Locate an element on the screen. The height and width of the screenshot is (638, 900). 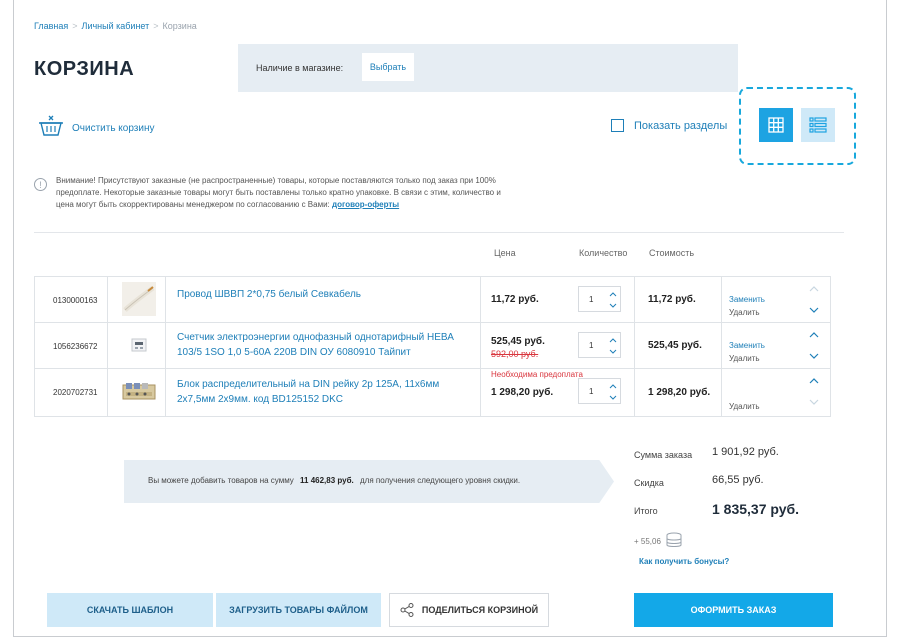
column-header-price: Цена is located at coordinates (505, 253).